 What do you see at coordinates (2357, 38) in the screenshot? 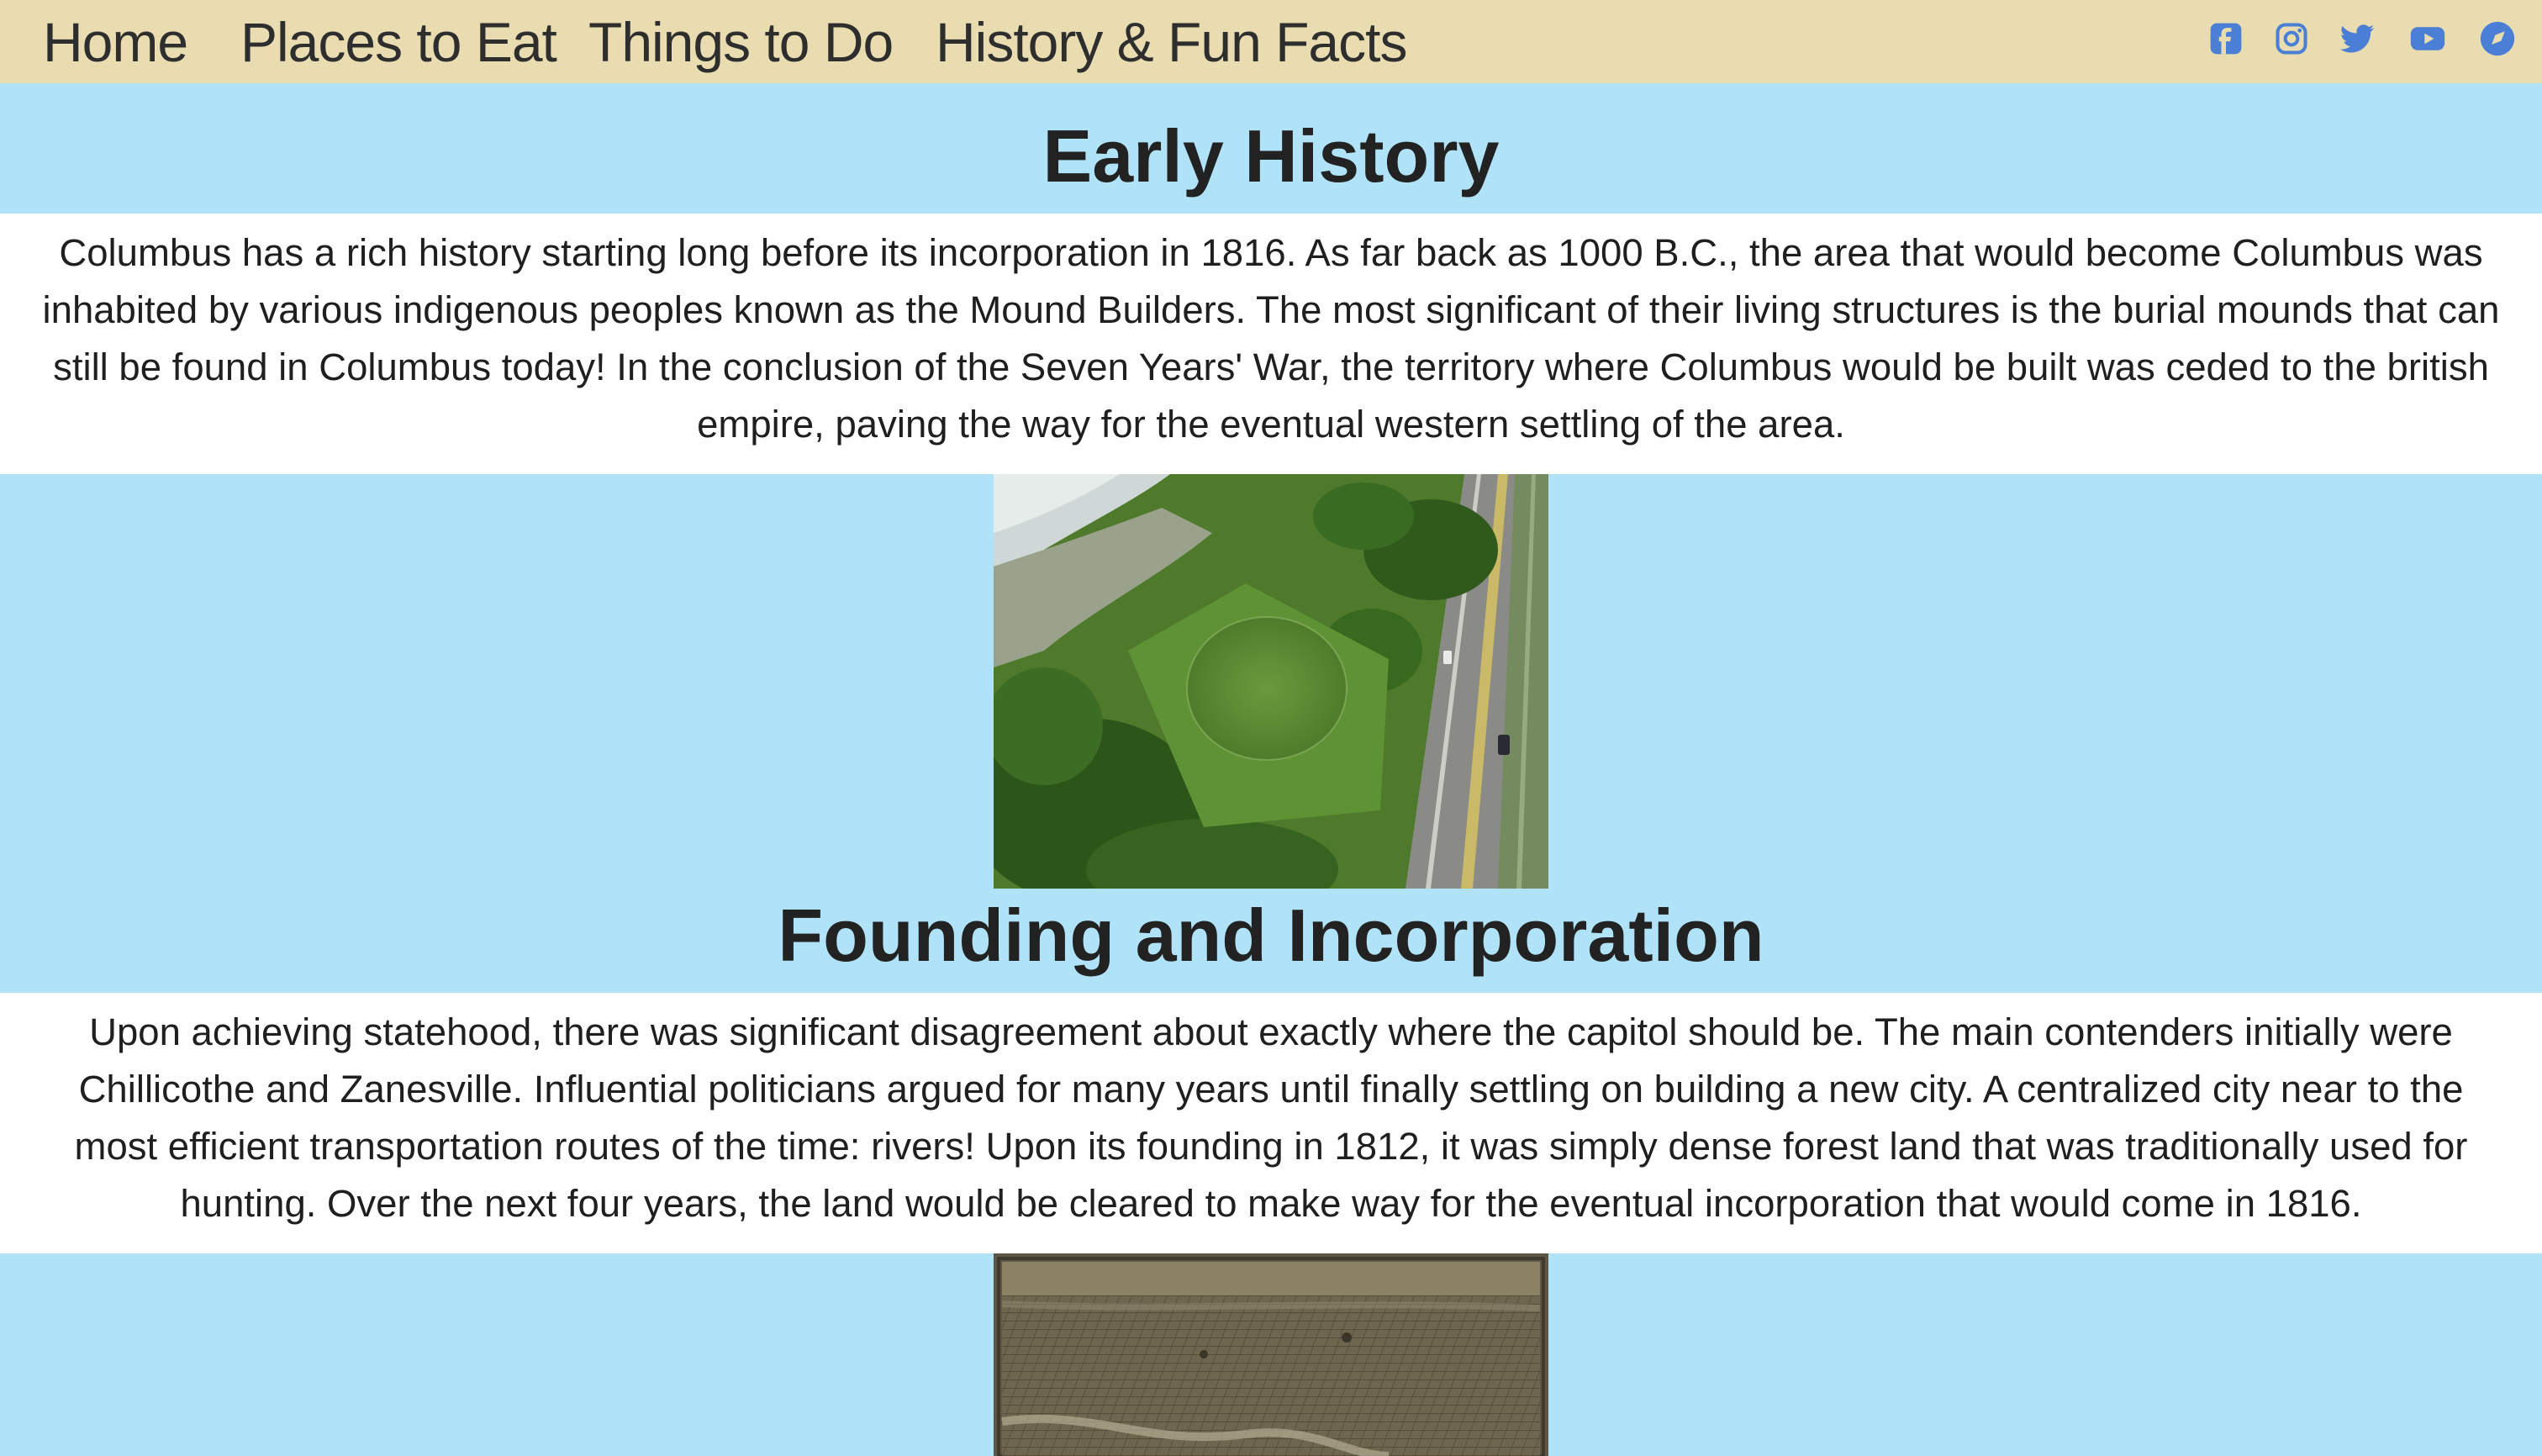
I see `twitter-icon` at bounding box center [2357, 38].